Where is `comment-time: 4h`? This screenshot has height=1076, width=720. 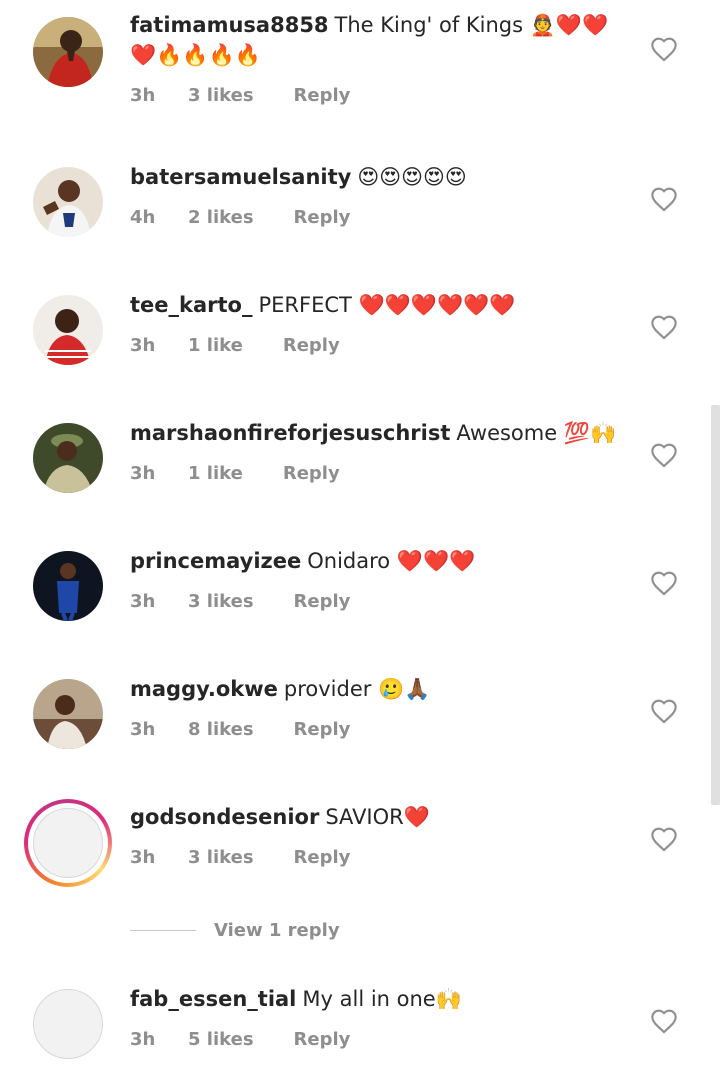 comment-time: 4h is located at coordinates (143, 217).